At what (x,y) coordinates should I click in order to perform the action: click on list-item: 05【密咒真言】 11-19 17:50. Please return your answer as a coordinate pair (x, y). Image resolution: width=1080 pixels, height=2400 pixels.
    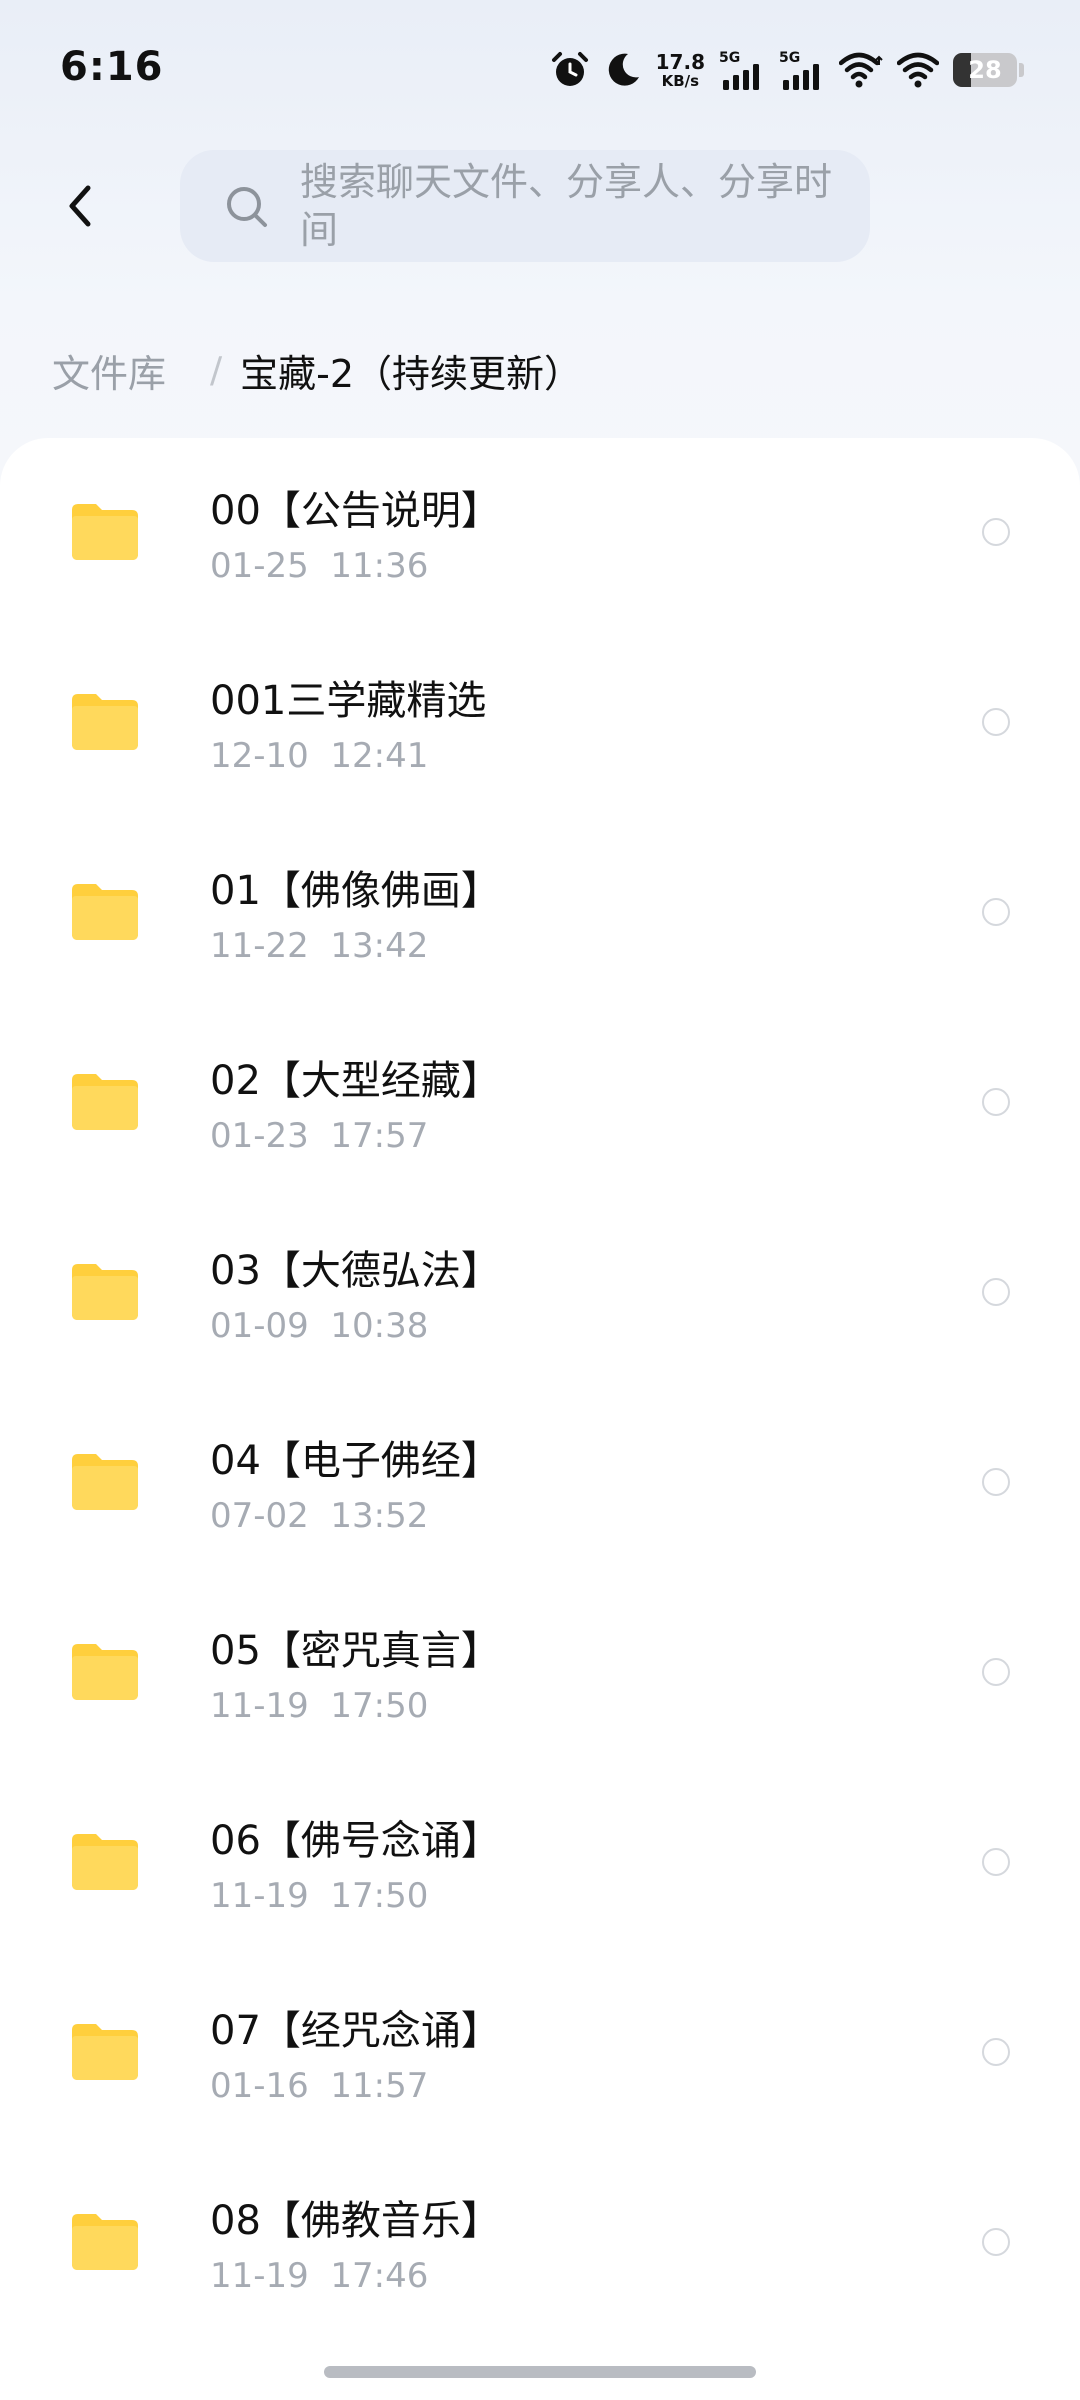
    Looking at the image, I should click on (540, 1673).